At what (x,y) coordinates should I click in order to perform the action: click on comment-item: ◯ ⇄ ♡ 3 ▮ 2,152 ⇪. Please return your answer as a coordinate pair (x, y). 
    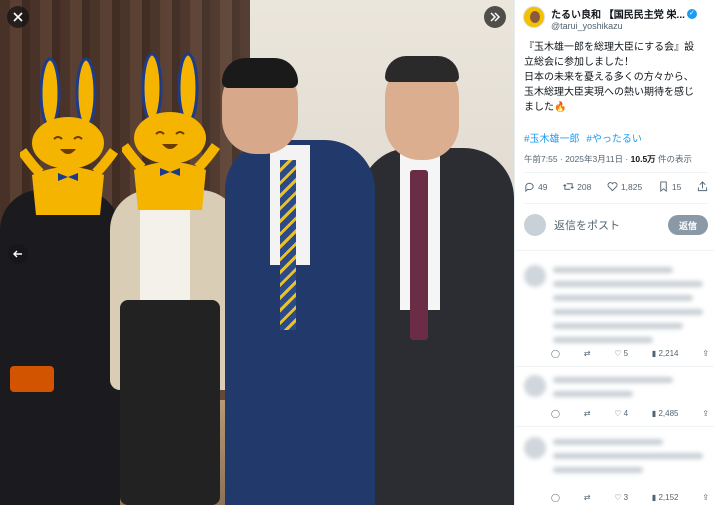
    Looking at the image, I should click on (614, 465).